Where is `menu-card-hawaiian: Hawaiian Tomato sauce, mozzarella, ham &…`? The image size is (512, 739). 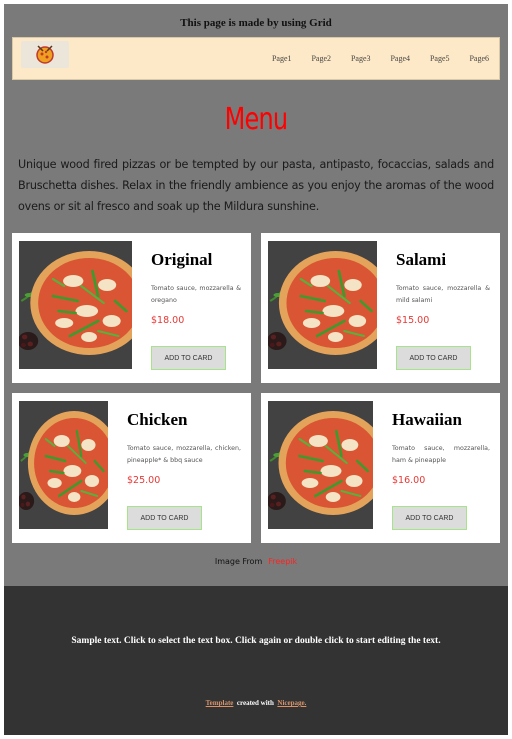
menu-card-hawaiian: Hawaiian Tomato sauce, mozzarella, ham &… is located at coordinates (380, 468).